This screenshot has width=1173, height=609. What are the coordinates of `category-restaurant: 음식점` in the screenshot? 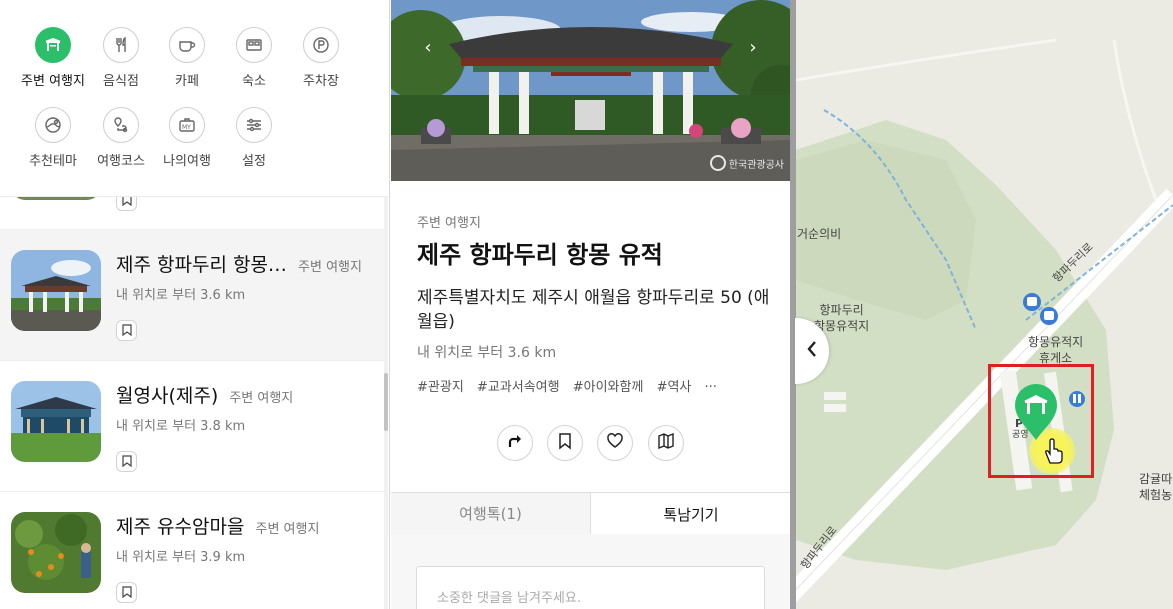 It's located at (121, 58).